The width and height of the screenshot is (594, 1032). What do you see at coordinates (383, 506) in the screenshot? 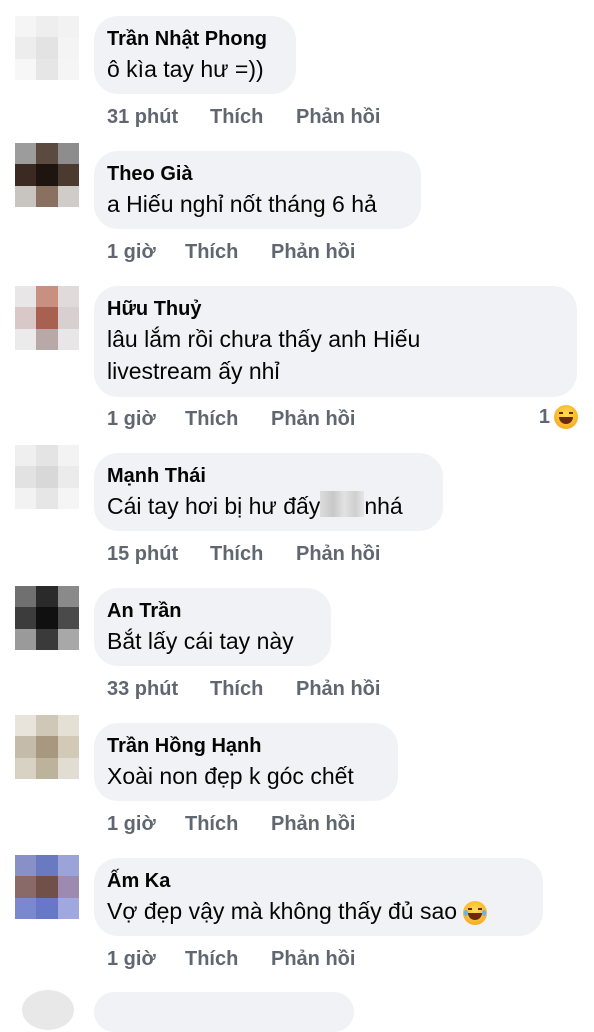
I see `comment-text-part: nhá` at bounding box center [383, 506].